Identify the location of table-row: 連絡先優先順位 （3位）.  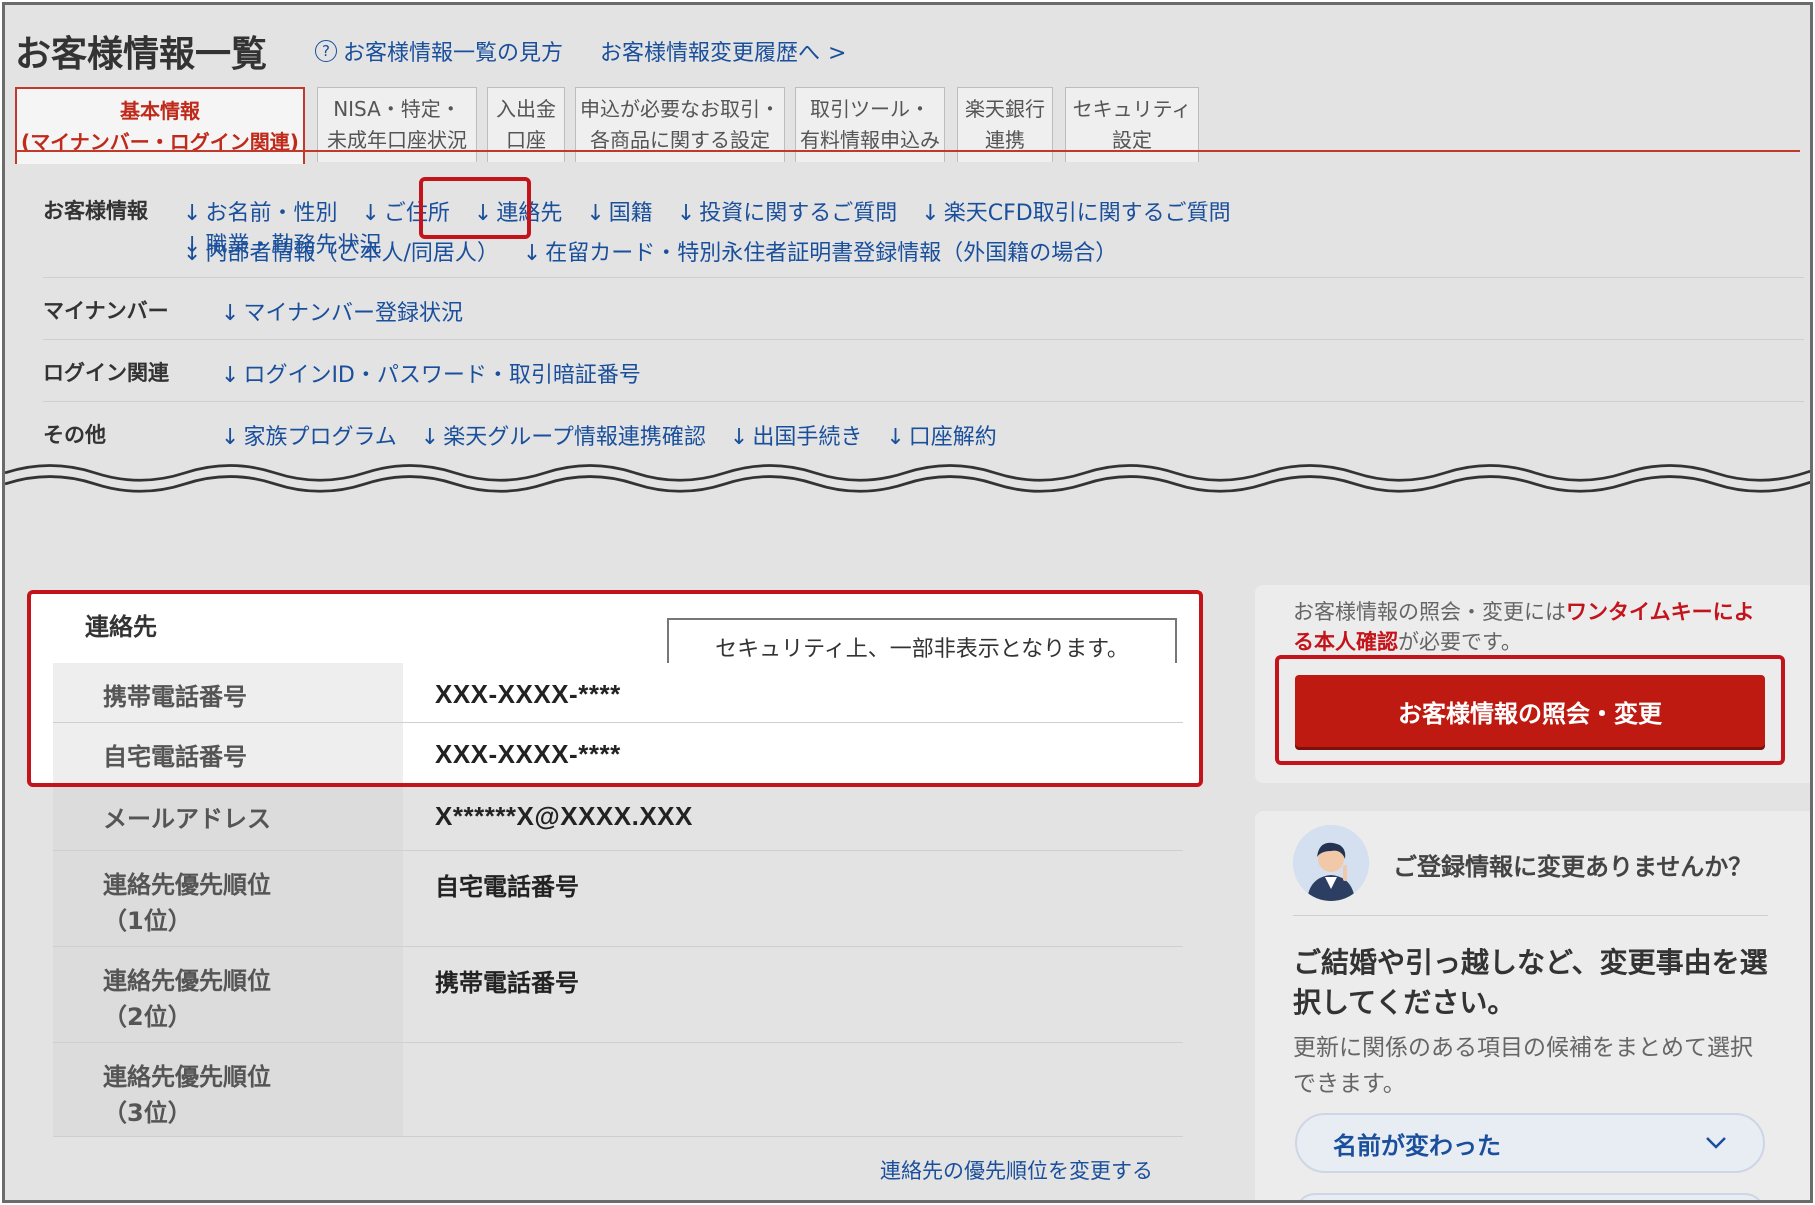
(618, 1090).